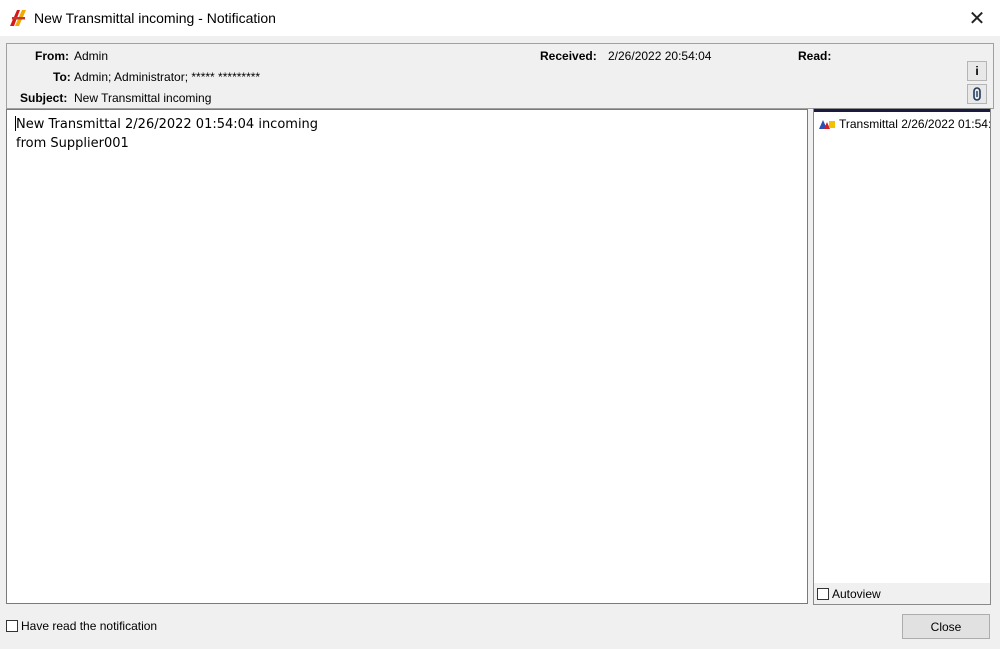  What do you see at coordinates (915, 124) in the screenshot?
I see `attachment-item-label: Transmittal 2/26/2022 01:54:04` at bounding box center [915, 124].